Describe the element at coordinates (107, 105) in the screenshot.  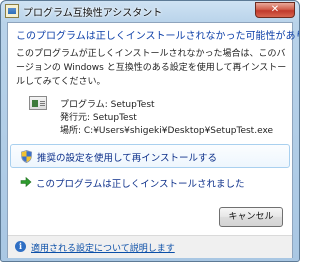
I see `program-name: プログラム: SetupTest` at that location.